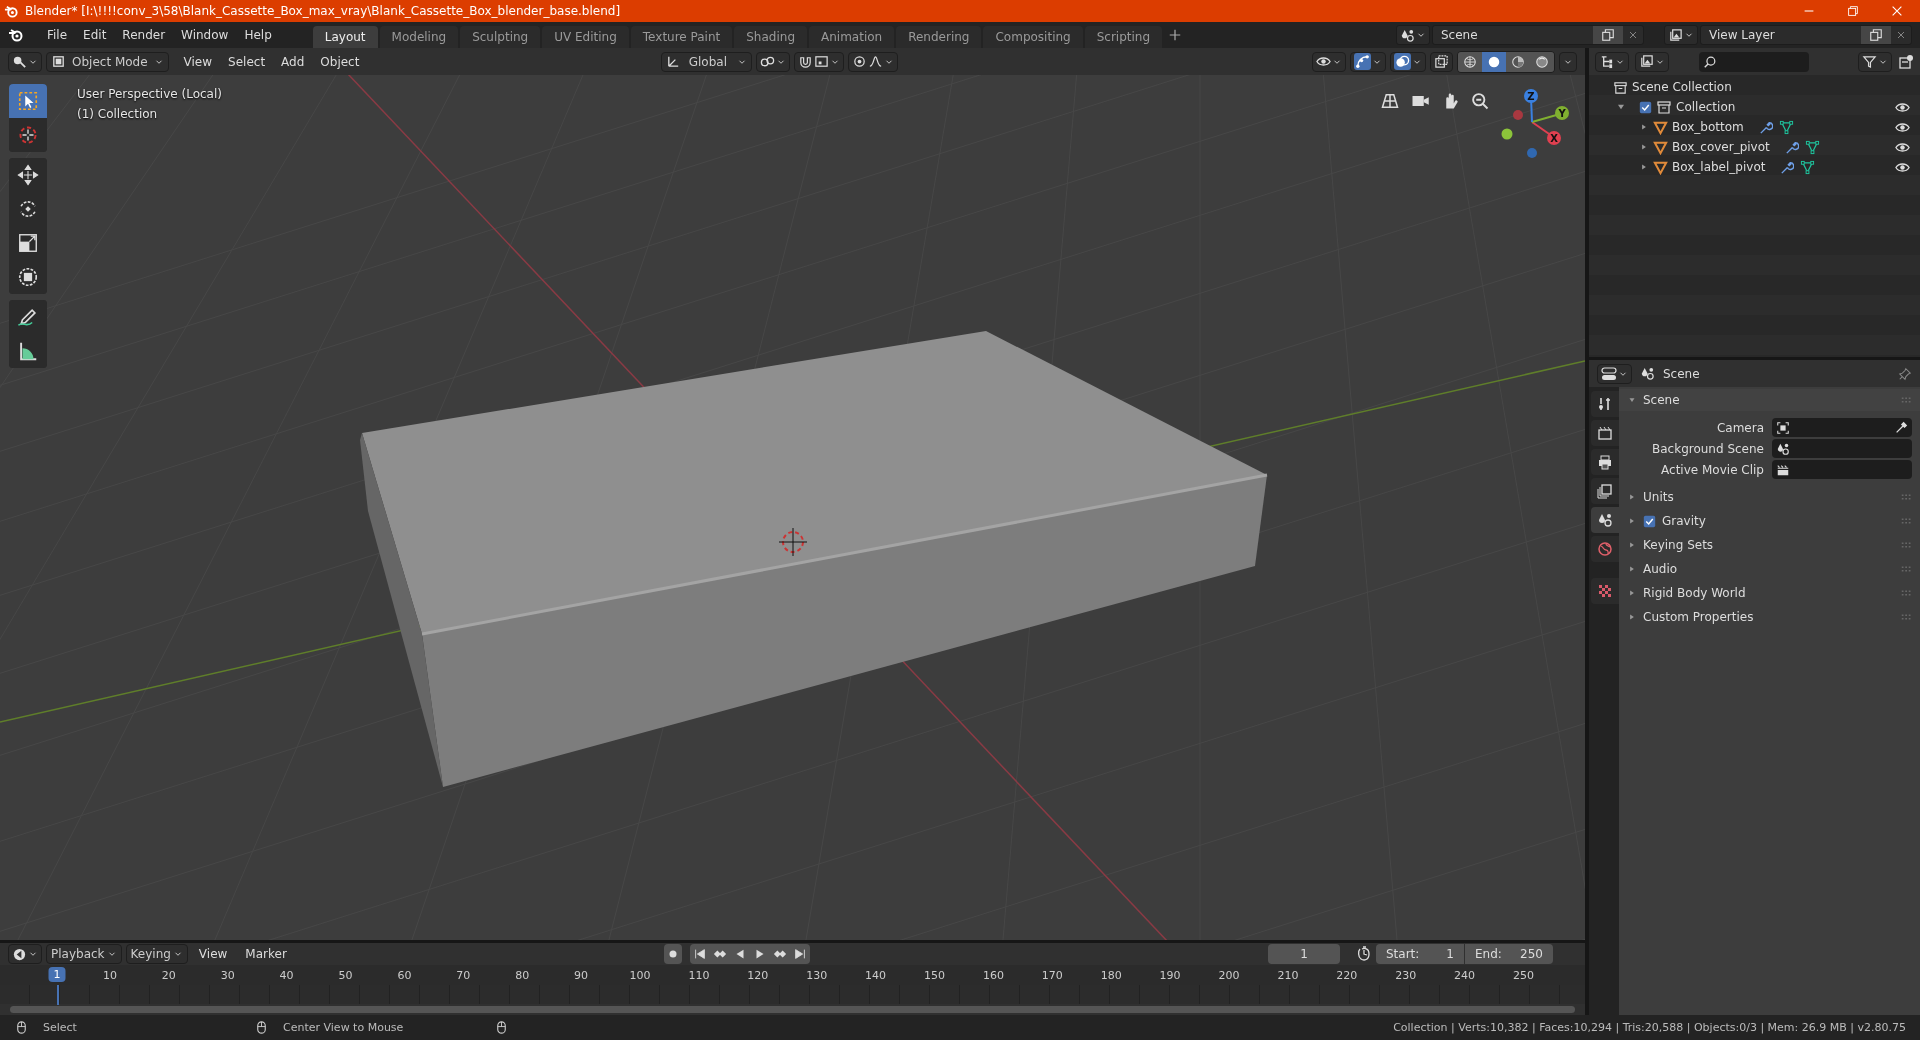 The image size is (1920, 1040). Describe the element at coordinates (1413, 35) in the screenshot. I see `scene-selector` at that location.